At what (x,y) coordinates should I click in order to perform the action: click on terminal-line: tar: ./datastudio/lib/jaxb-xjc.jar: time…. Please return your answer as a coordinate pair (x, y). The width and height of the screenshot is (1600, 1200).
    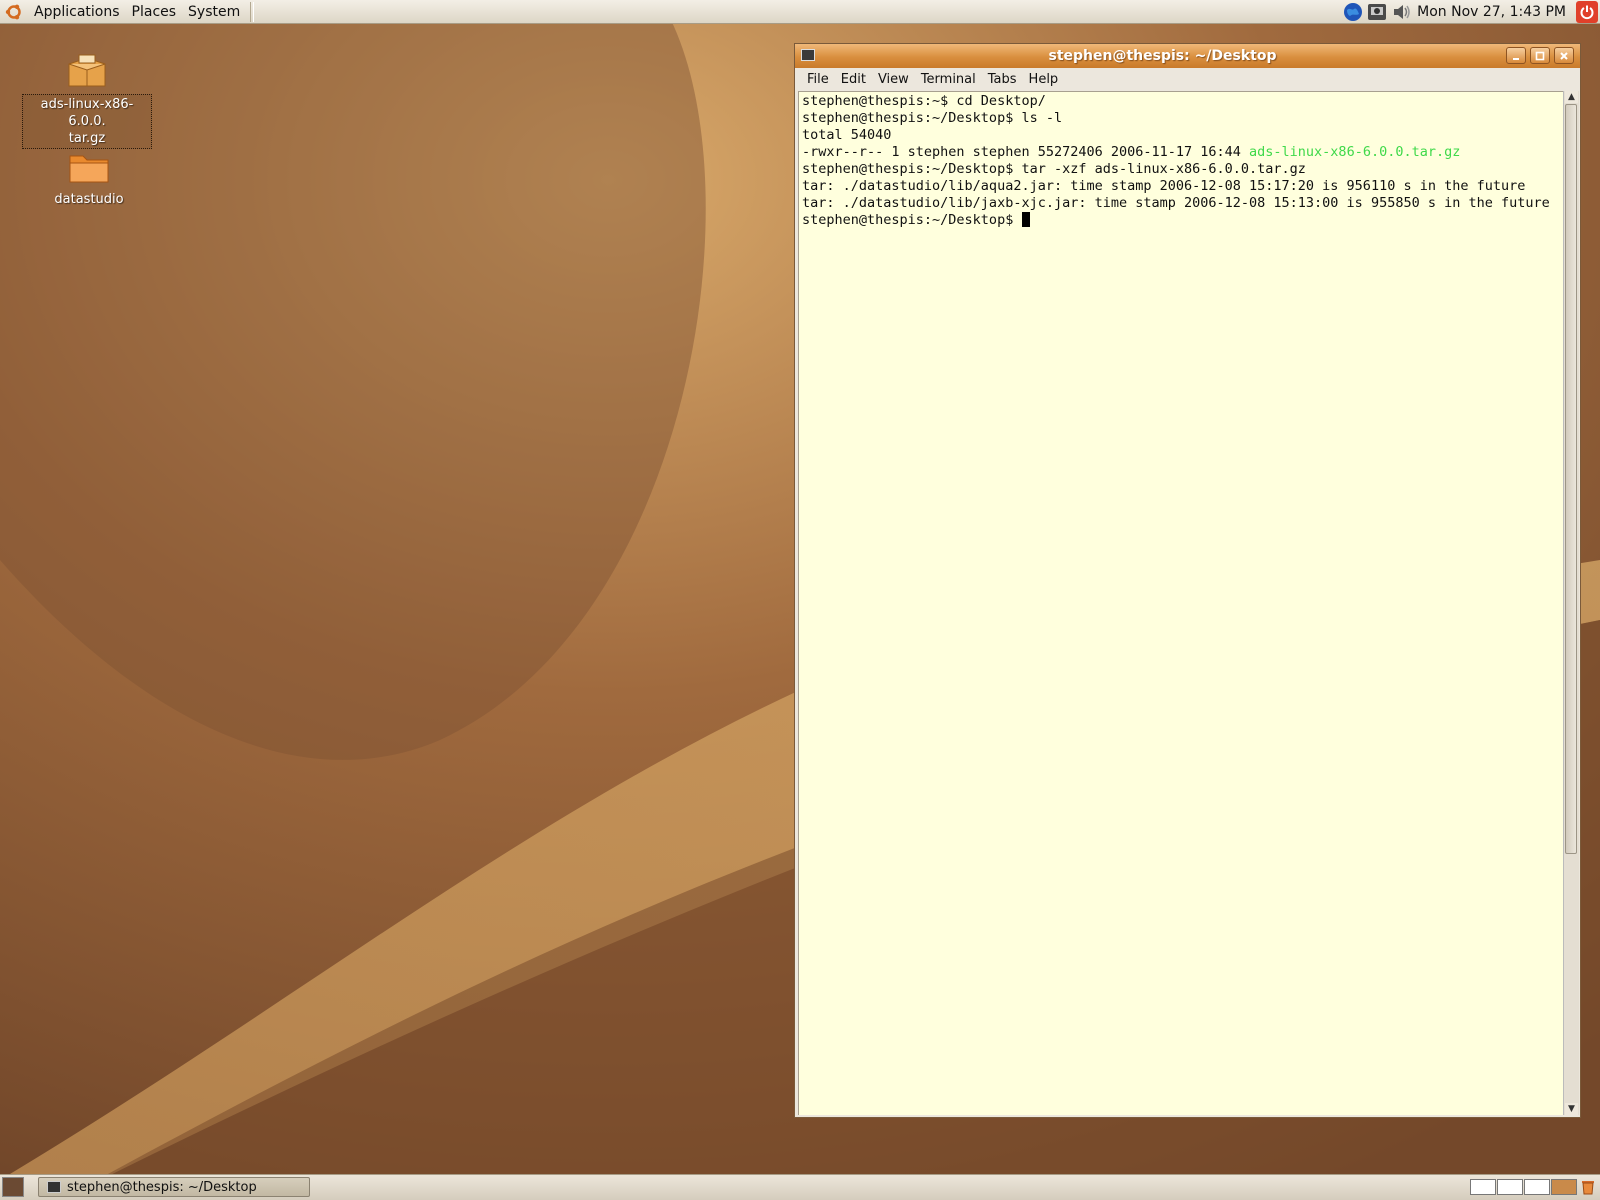
    Looking at the image, I should click on (1176, 203).